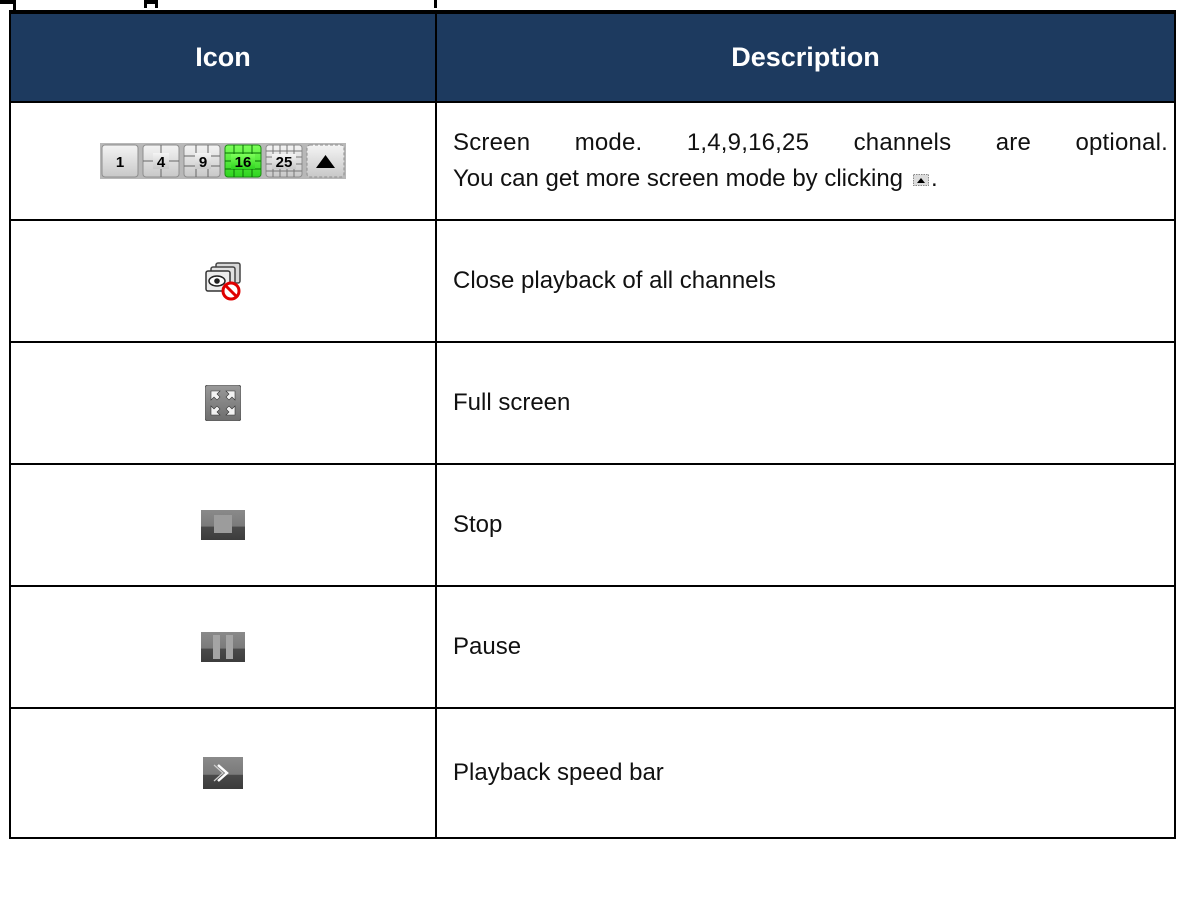 Image resolution: width=1184 pixels, height=902 pixels. What do you see at coordinates (805, 57) in the screenshot?
I see `column-header-description: Description` at bounding box center [805, 57].